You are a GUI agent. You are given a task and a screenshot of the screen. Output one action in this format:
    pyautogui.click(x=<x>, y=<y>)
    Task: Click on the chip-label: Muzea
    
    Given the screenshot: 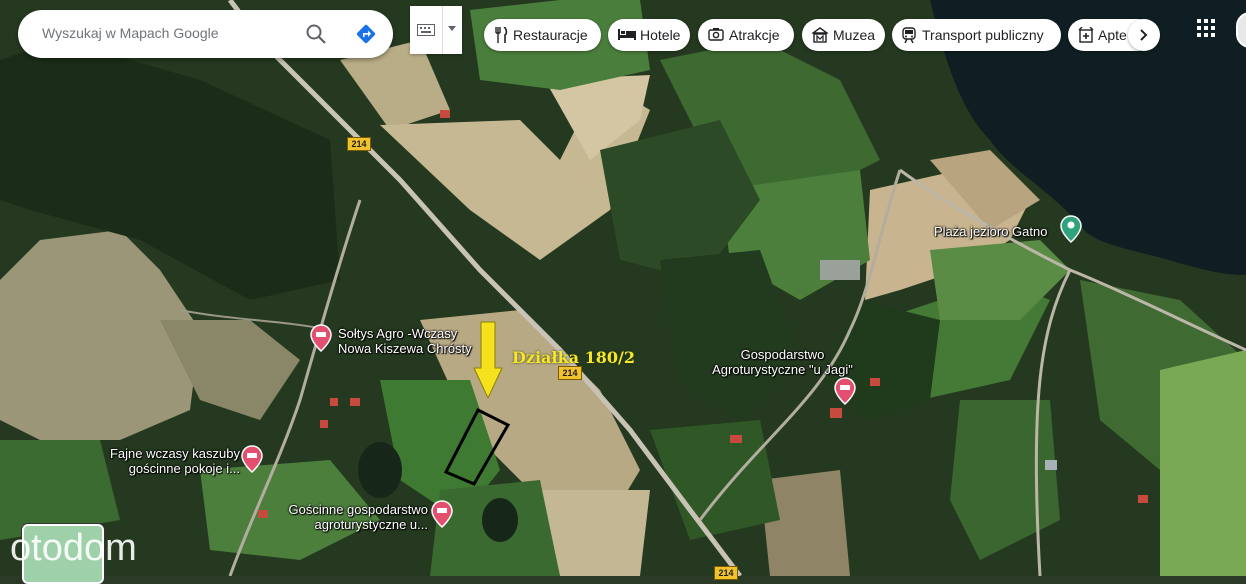 What is the action you would take?
    pyautogui.click(x=854, y=35)
    